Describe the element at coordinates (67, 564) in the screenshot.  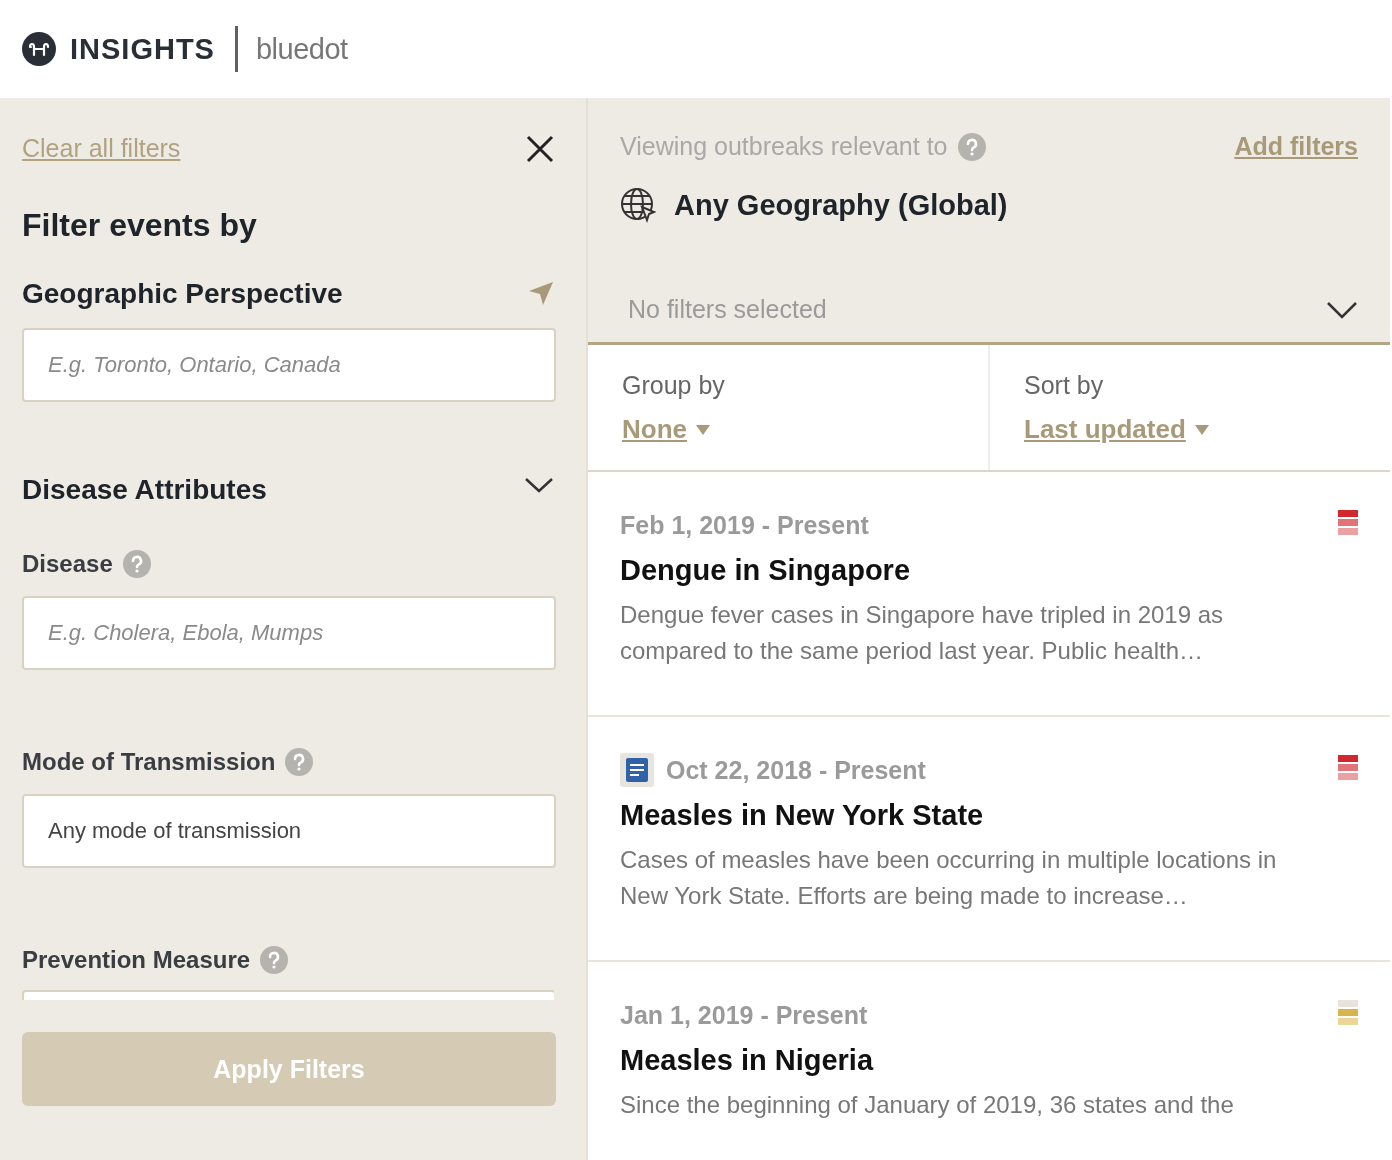
I see `field-label: Disease` at that location.